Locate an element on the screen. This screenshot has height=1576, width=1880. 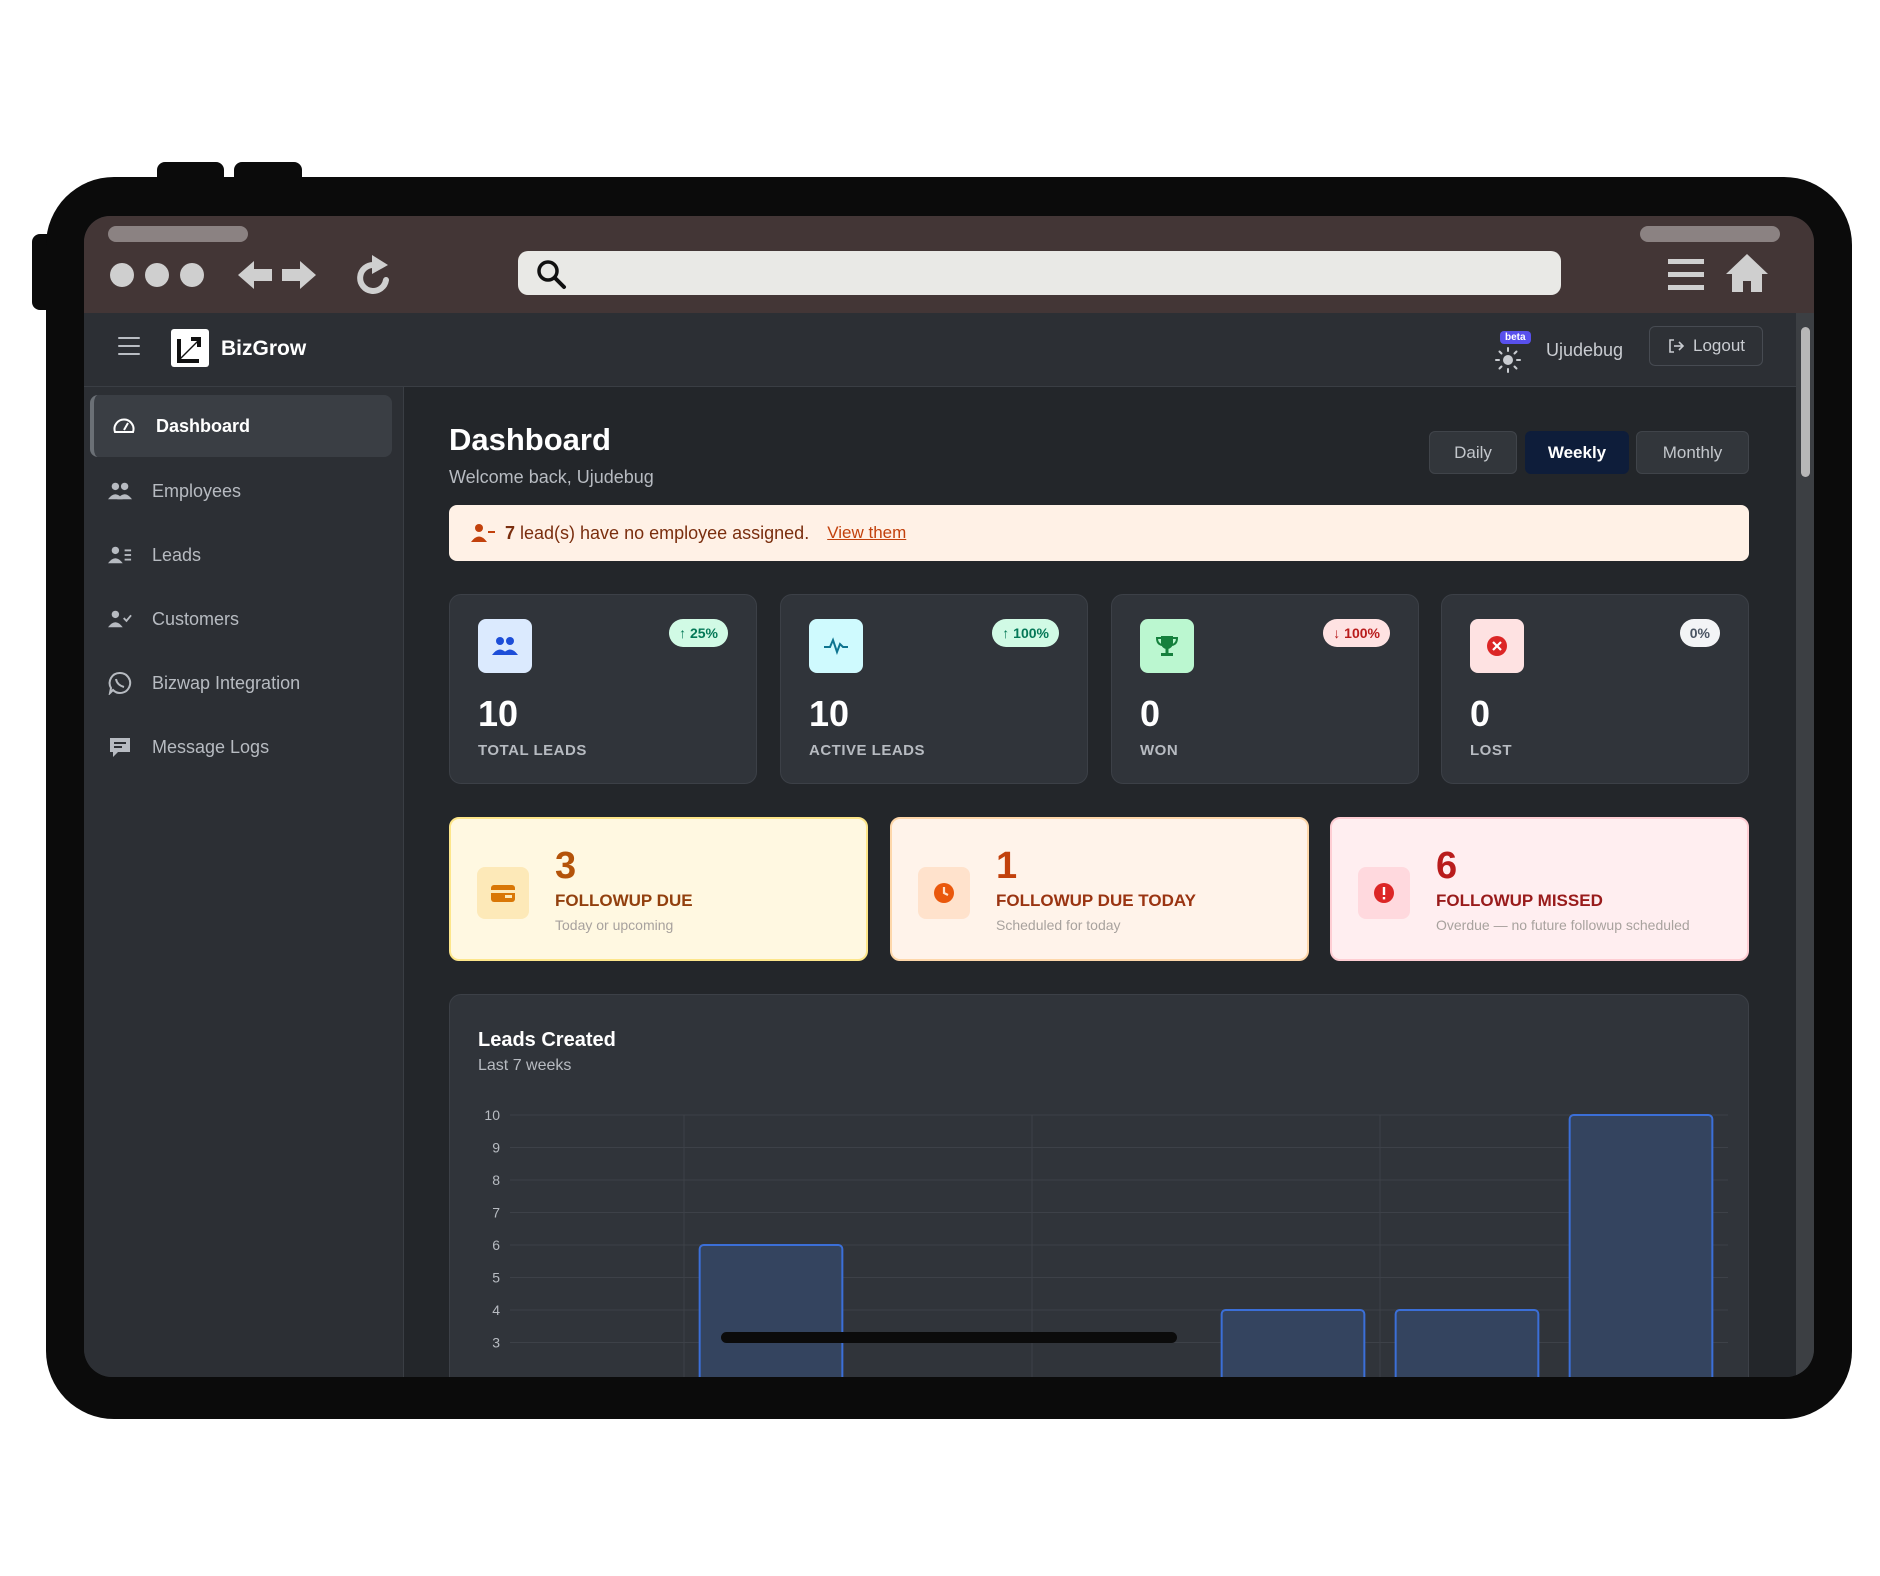
stat-card-total-leads: ↑ 25% 10 TOTAL LEADS is located at coordinates (603, 689).